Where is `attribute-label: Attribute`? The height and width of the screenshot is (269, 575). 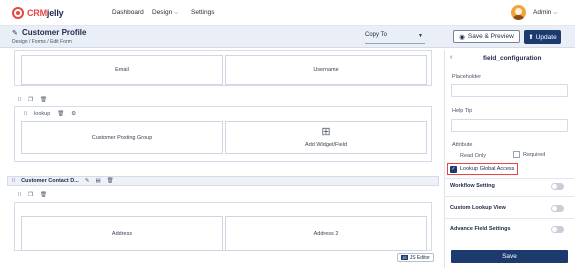
attribute-label: Attribute is located at coordinates (462, 145).